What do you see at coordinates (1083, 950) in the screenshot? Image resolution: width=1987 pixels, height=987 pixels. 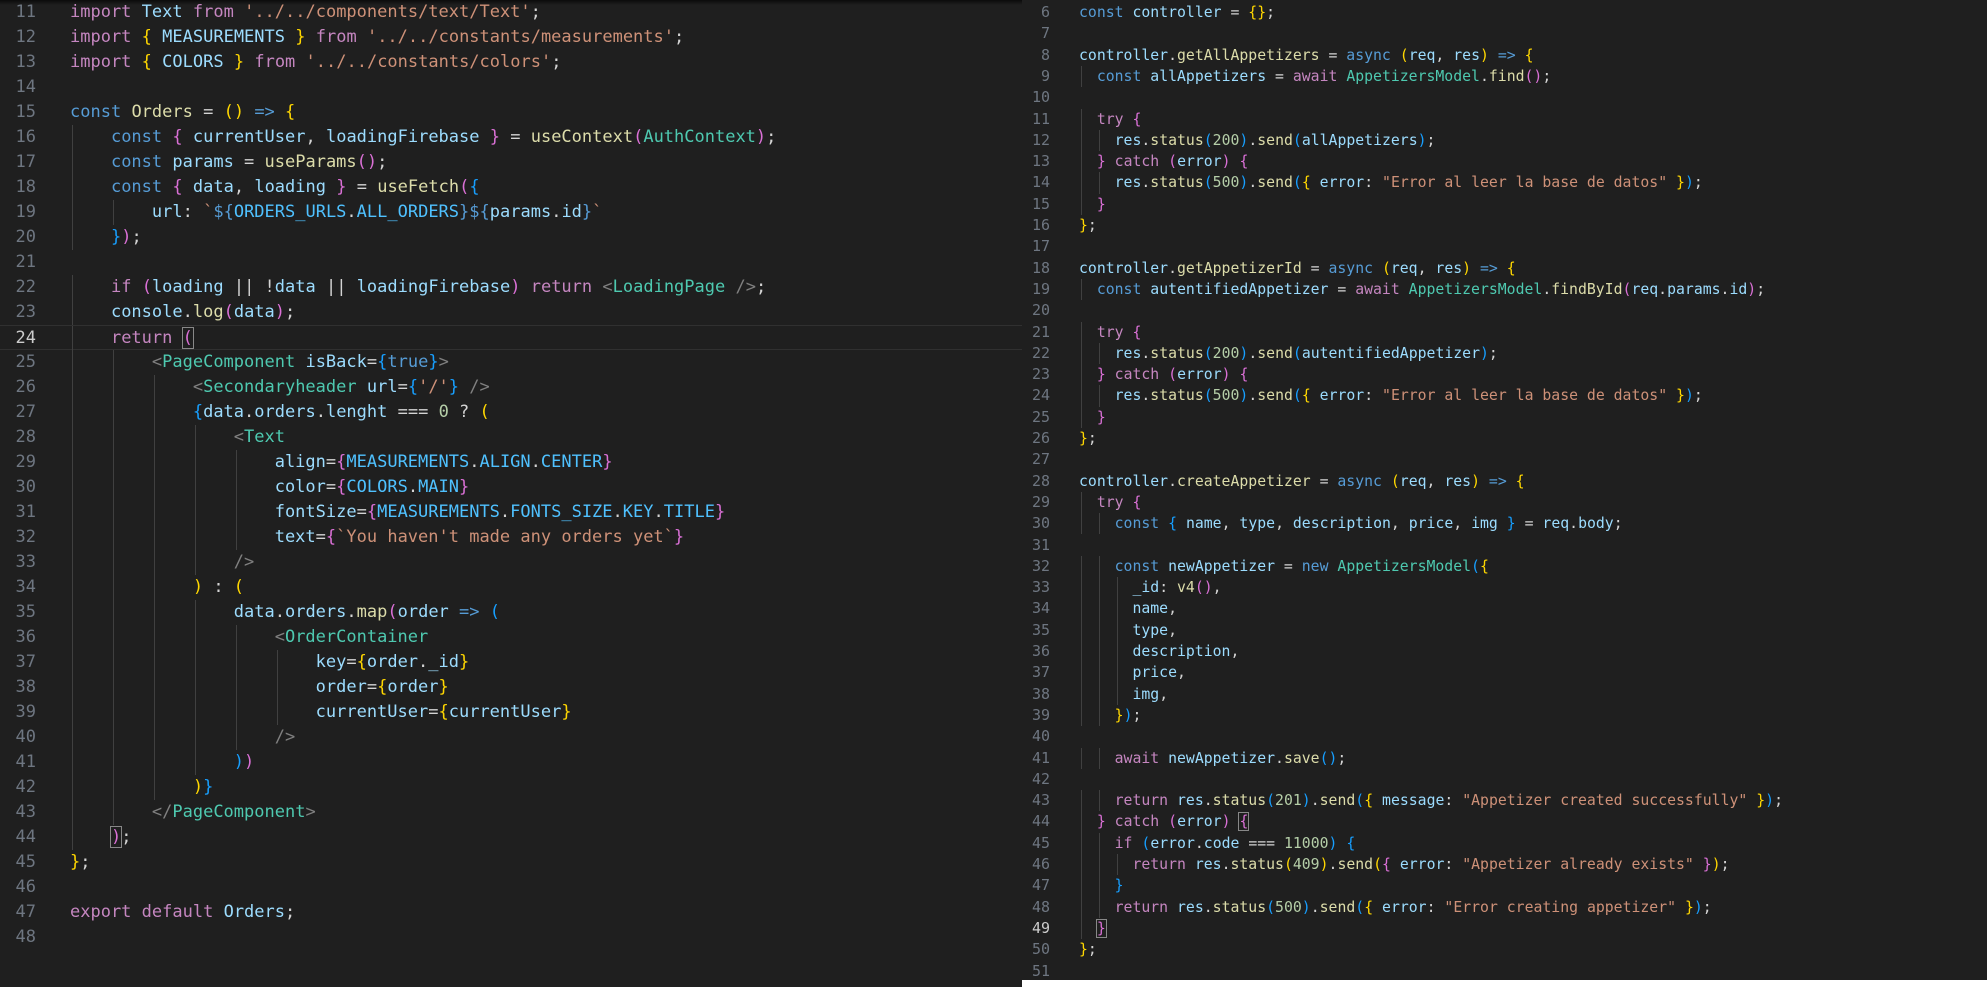 I see `code-token: }` at bounding box center [1083, 950].